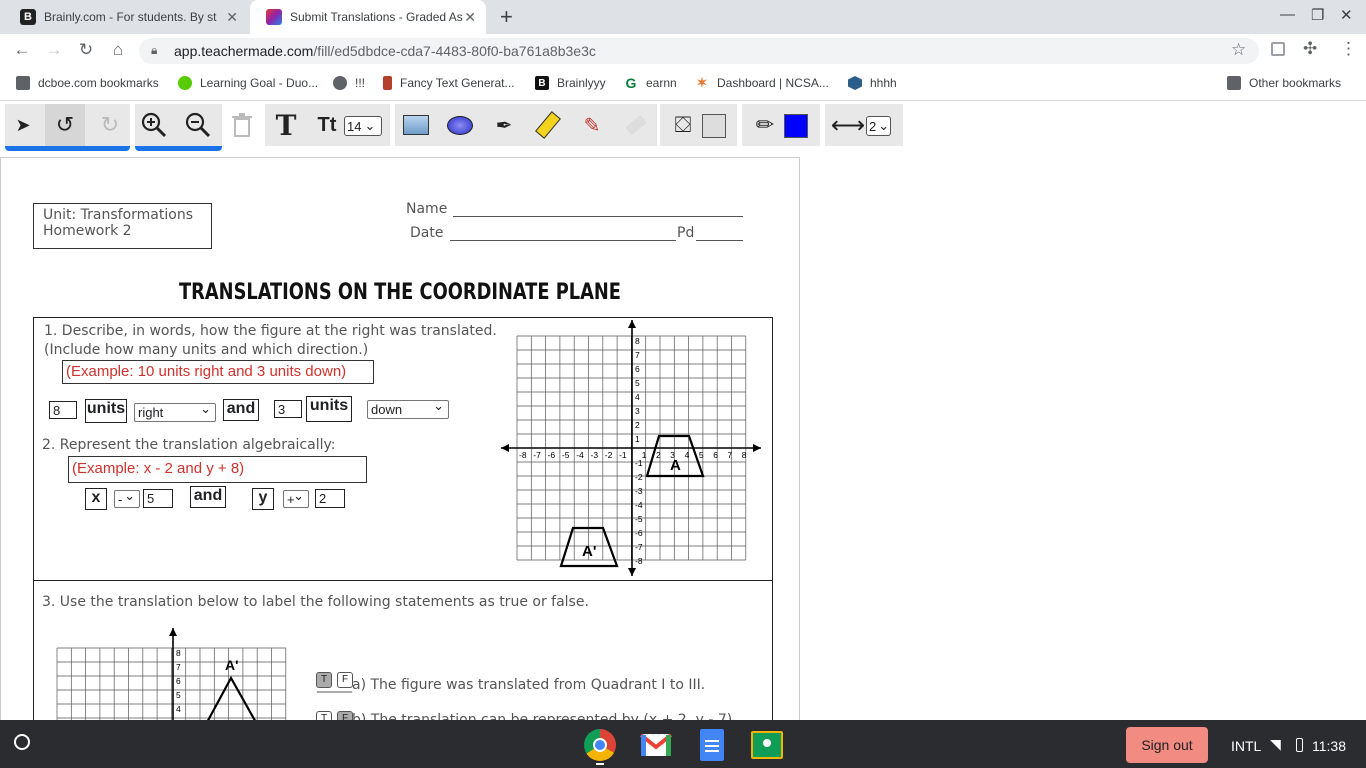  I want to click on fill-bucket-icon: ⛋, so click(683, 125).